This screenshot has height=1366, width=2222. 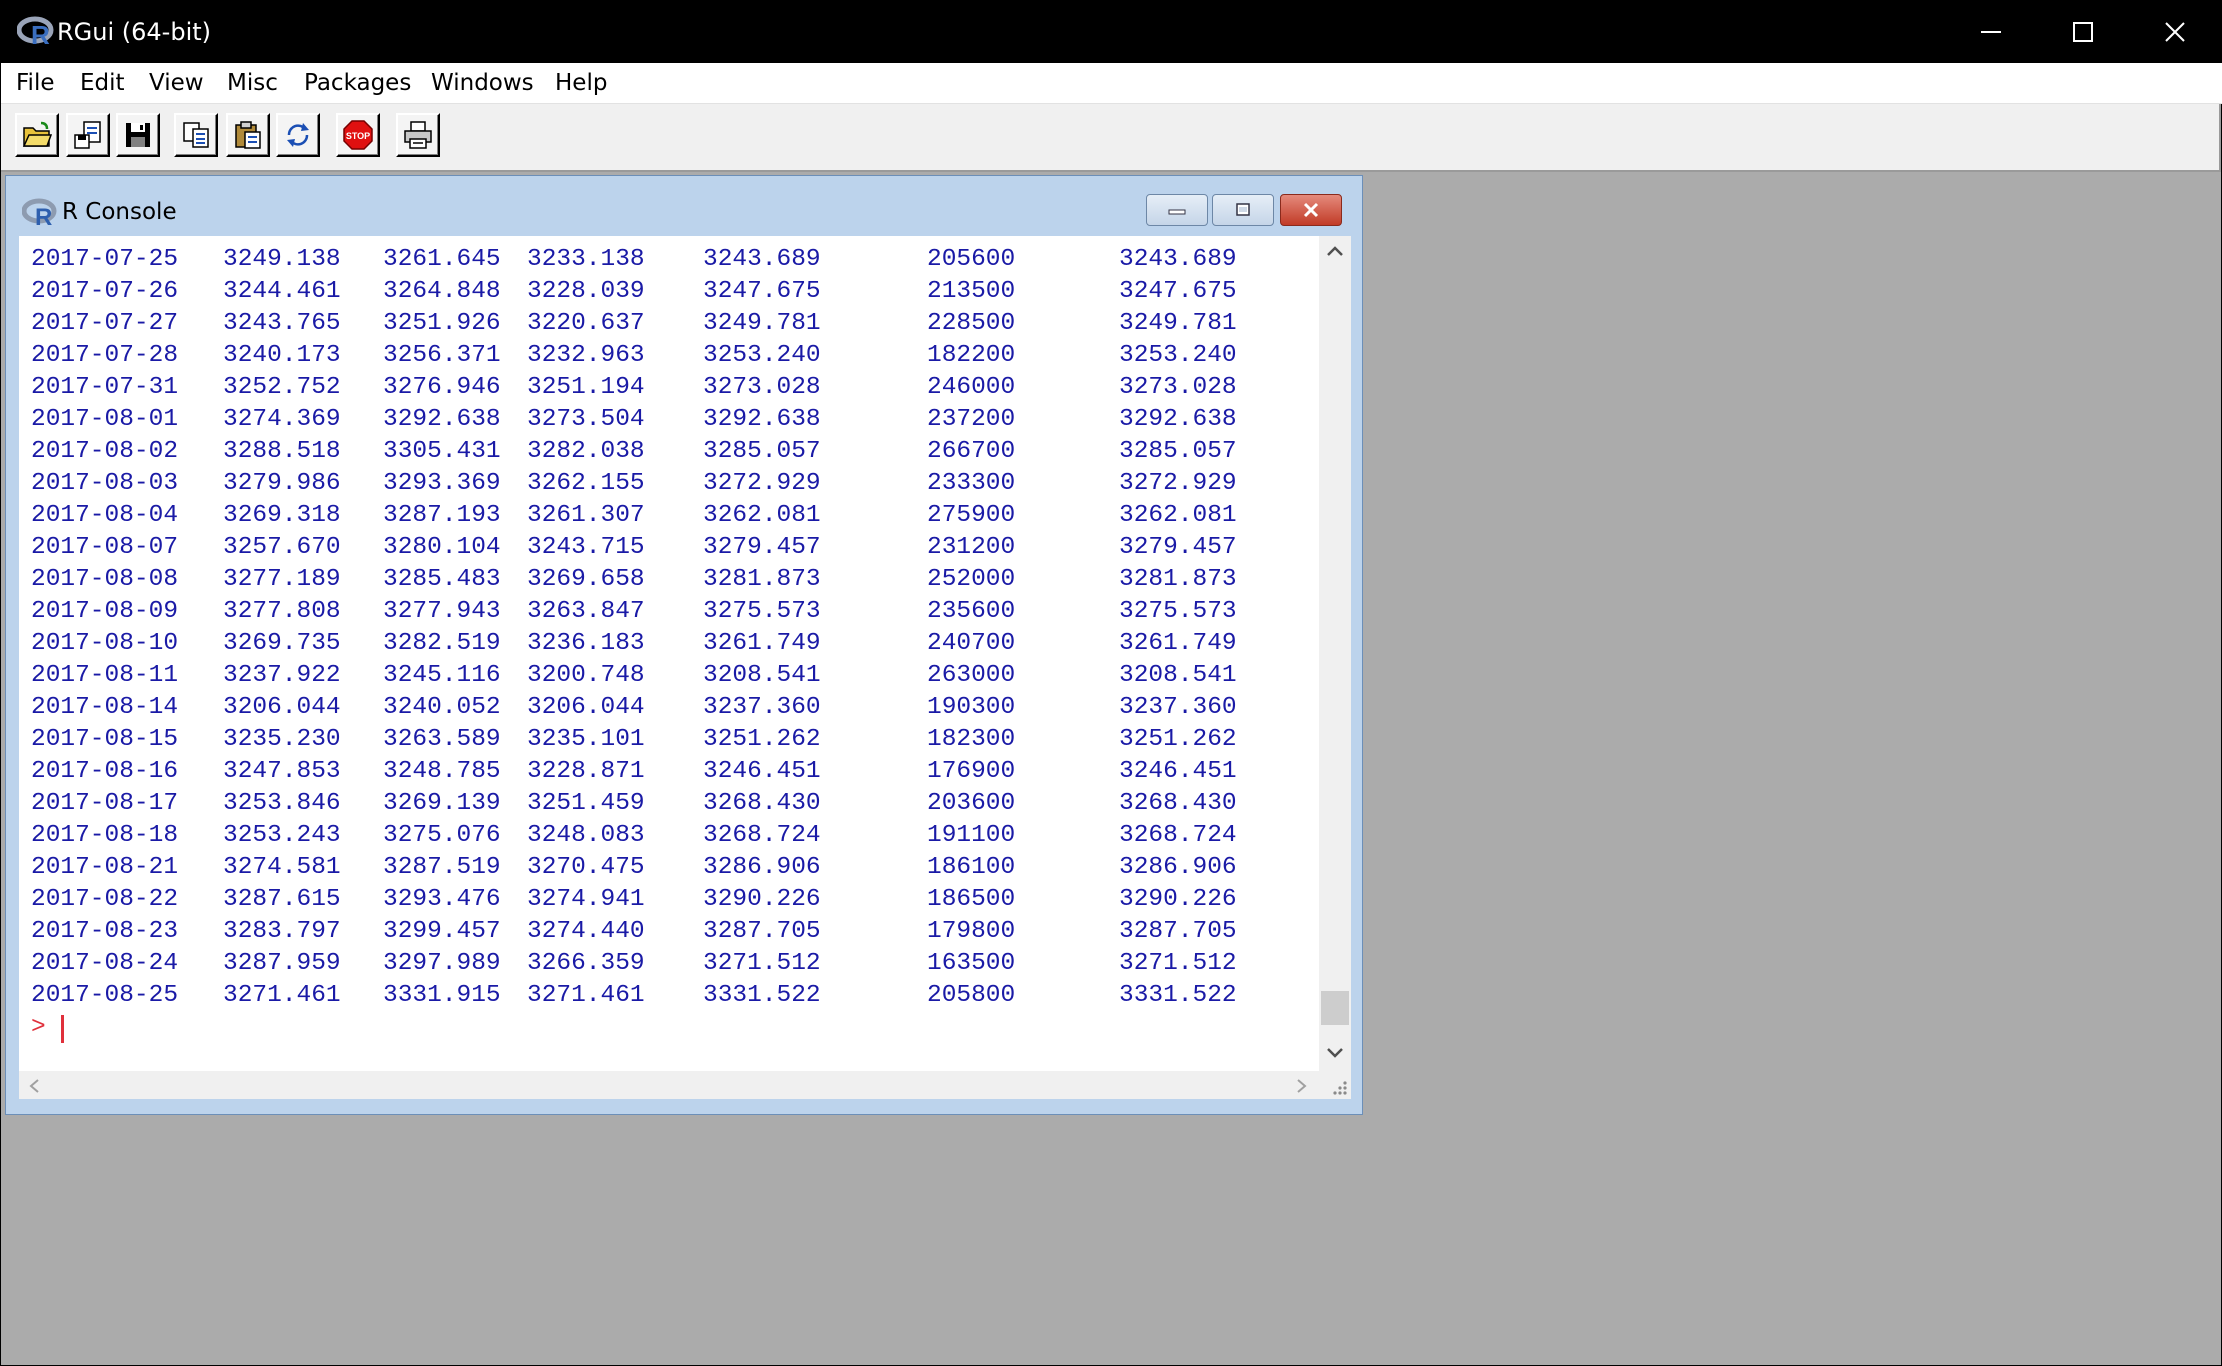 I want to click on volume-cell: 179800, so click(x=971, y=931).